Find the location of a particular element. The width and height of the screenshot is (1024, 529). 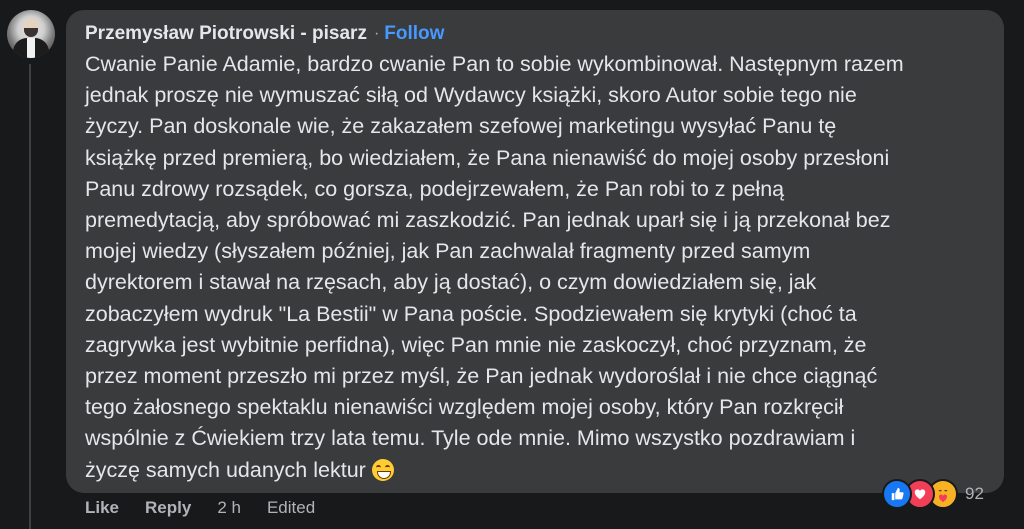

thread-line is located at coordinates (30, 296).